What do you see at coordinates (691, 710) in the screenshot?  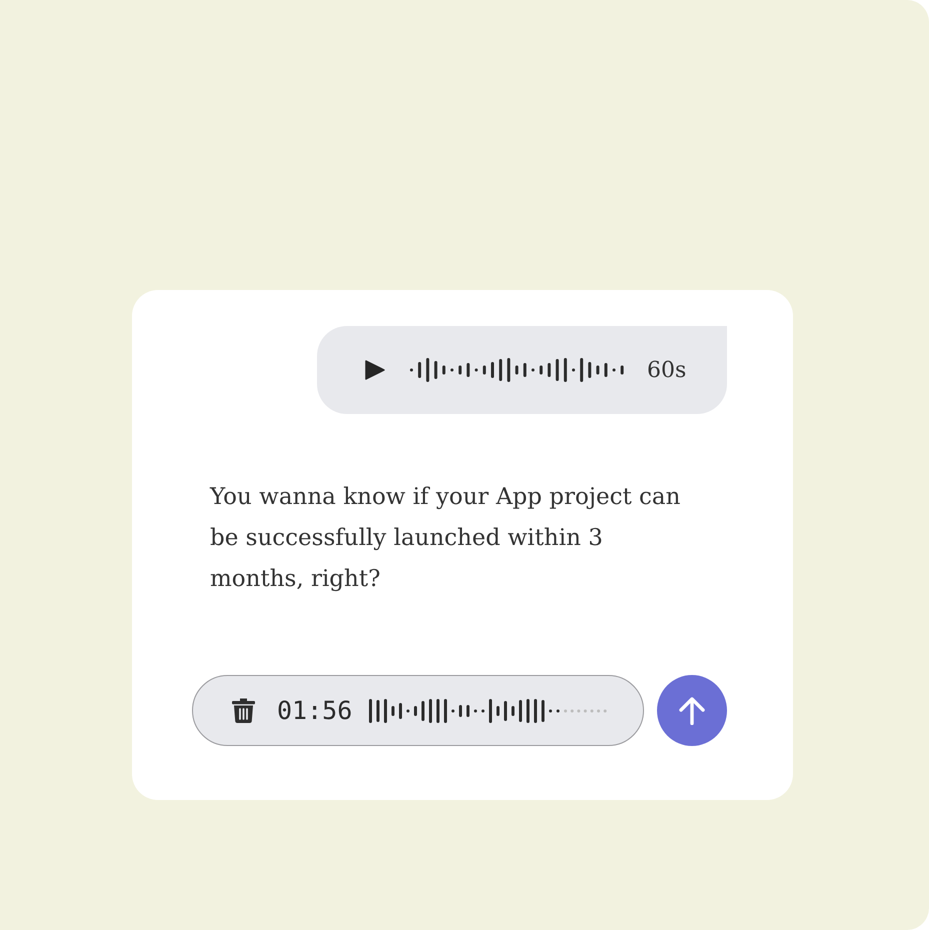 I see `arrow-up-icon` at bounding box center [691, 710].